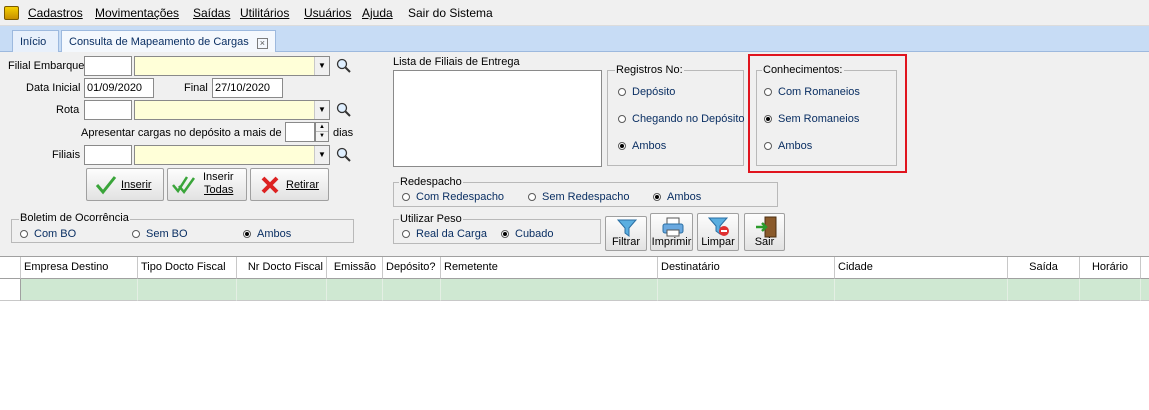 Image resolution: width=1149 pixels, height=410 pixels. I want to click on grid-header-tipo-docto: Tipo Docto Fiscal, so click(187, 268).